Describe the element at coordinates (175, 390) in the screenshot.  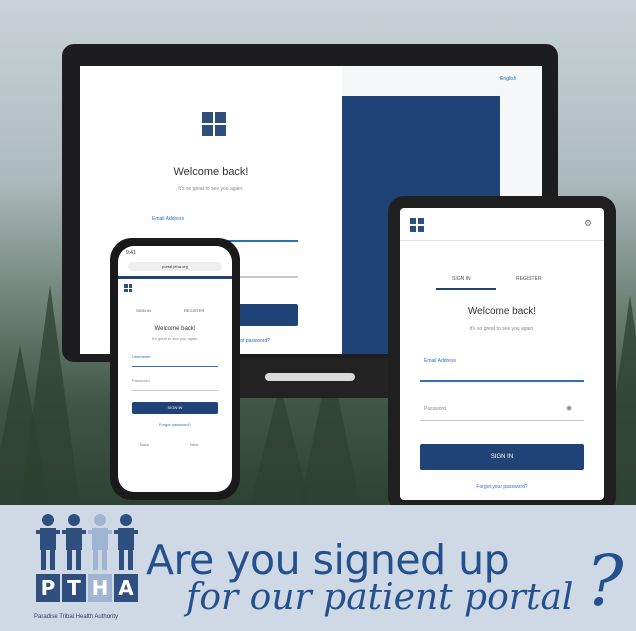
I see `phone-password-underline` at that location.